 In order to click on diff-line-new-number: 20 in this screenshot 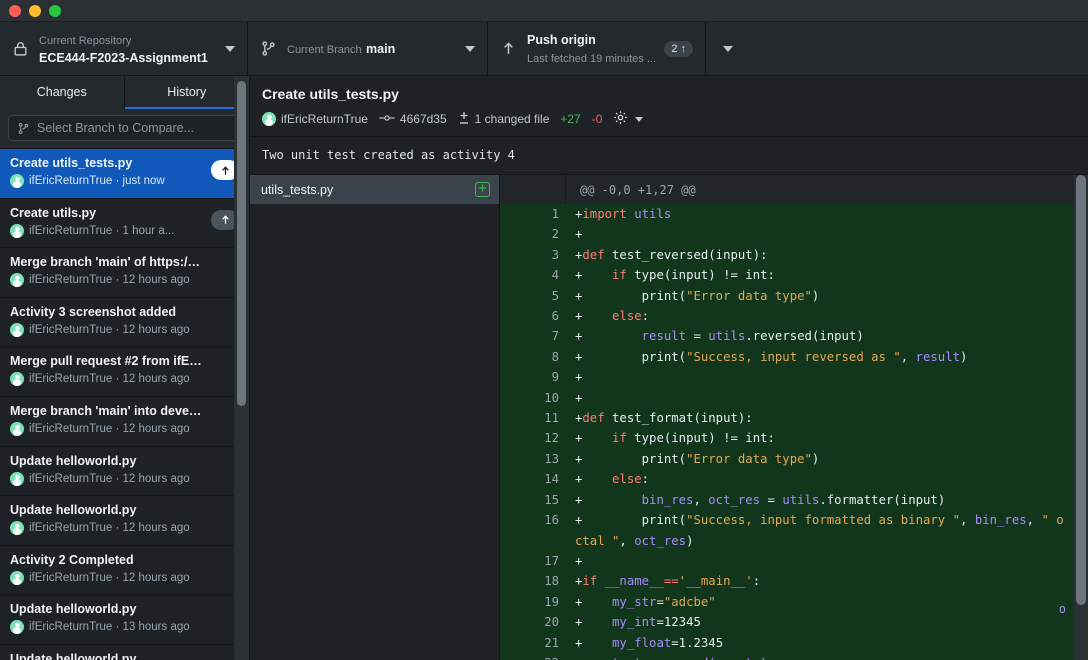, I will do `click(549, 622)`.